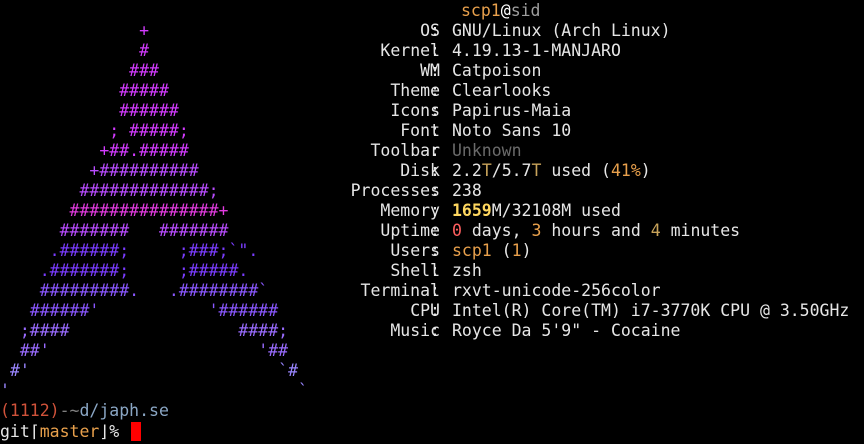  I want to click on users-name: scp1, so click(472, 250).